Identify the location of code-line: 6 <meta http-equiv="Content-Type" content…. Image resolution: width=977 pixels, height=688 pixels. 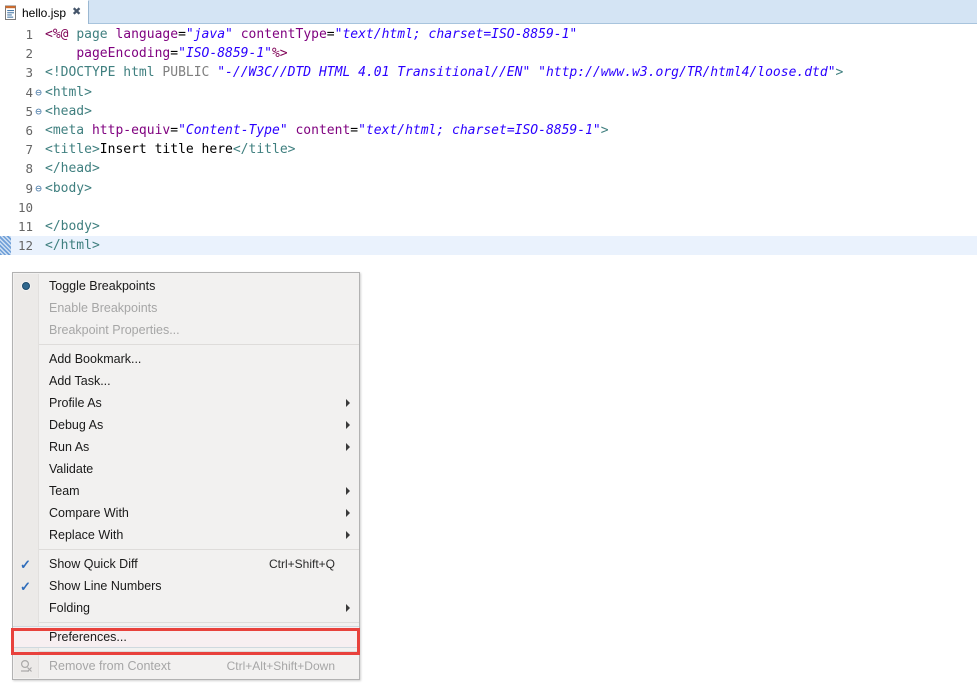
(488, 130).